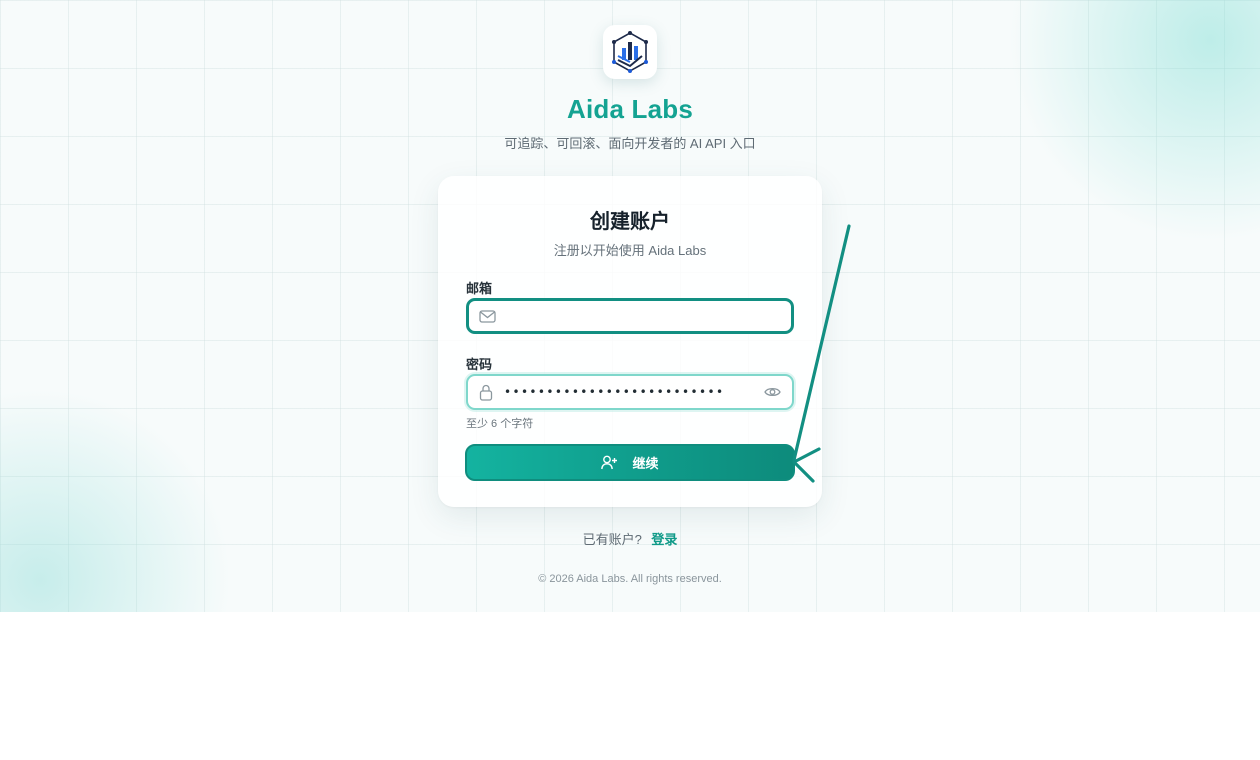 The height and width of the screenshot is (760, 1260). I want to click on lock-icon, so click(486, 392).